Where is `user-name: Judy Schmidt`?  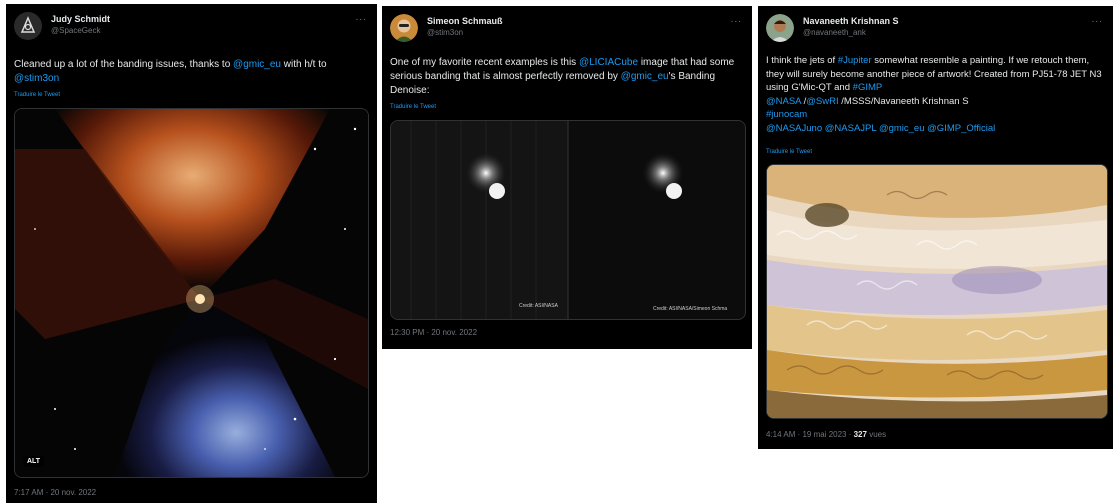
user-name: Judy Schmidt is located at coordinates (80, 19).